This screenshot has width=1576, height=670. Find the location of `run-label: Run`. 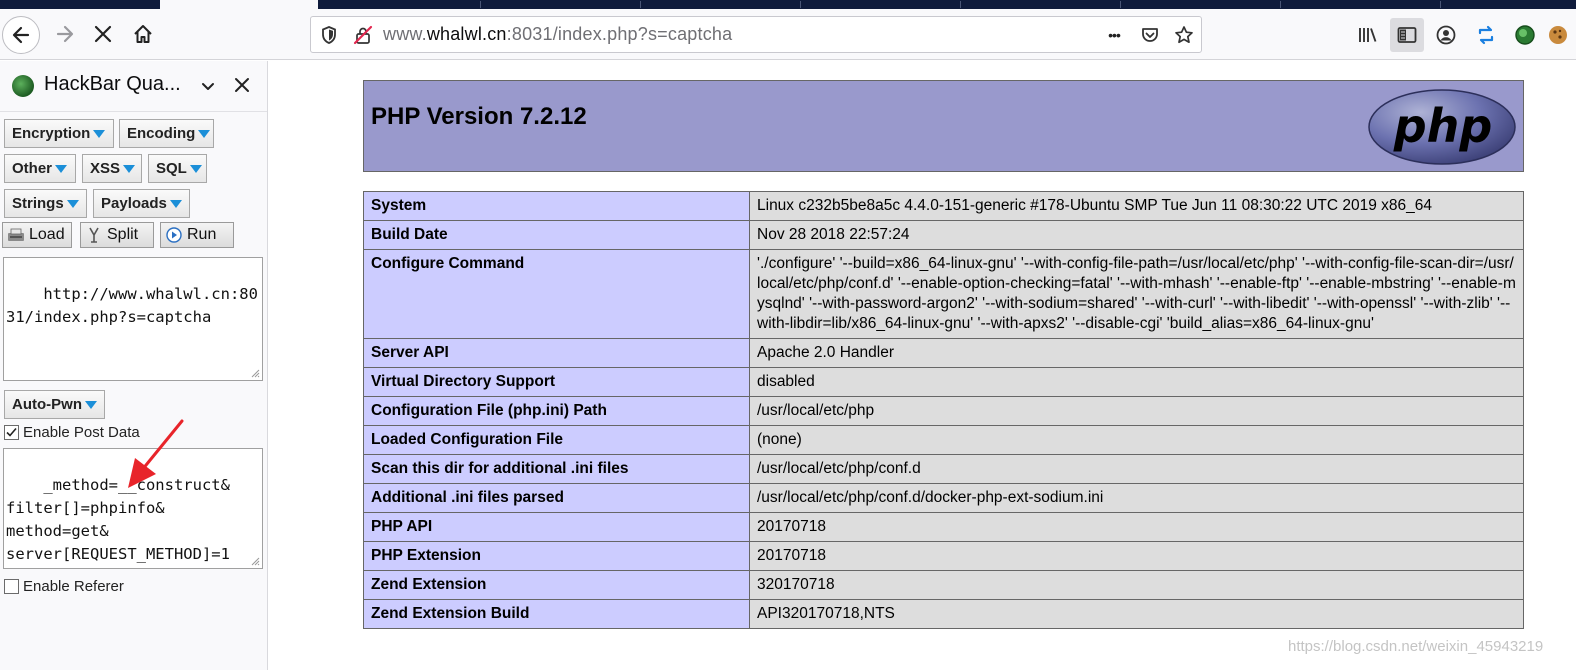

run-label: Run is located at coordinates (202, 234).